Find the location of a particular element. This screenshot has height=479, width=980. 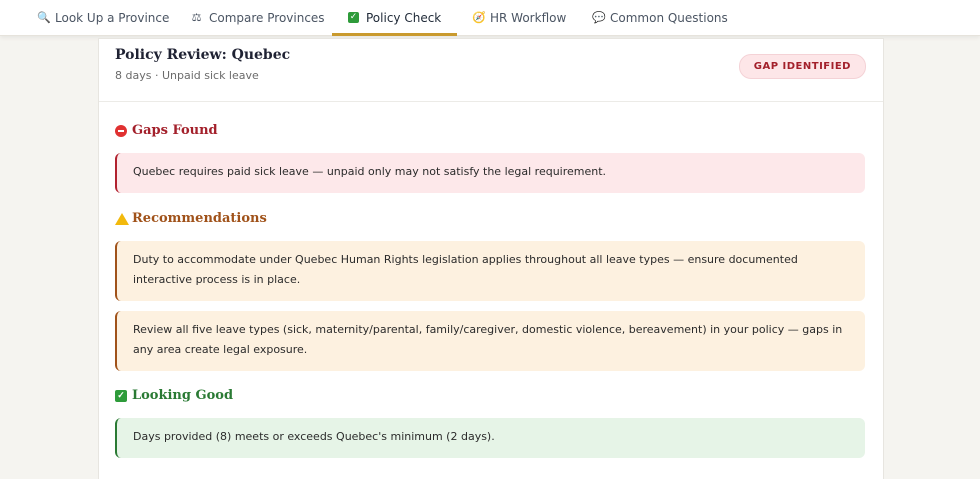

search-icon: 🔍 is located at coordinates (44, 17).